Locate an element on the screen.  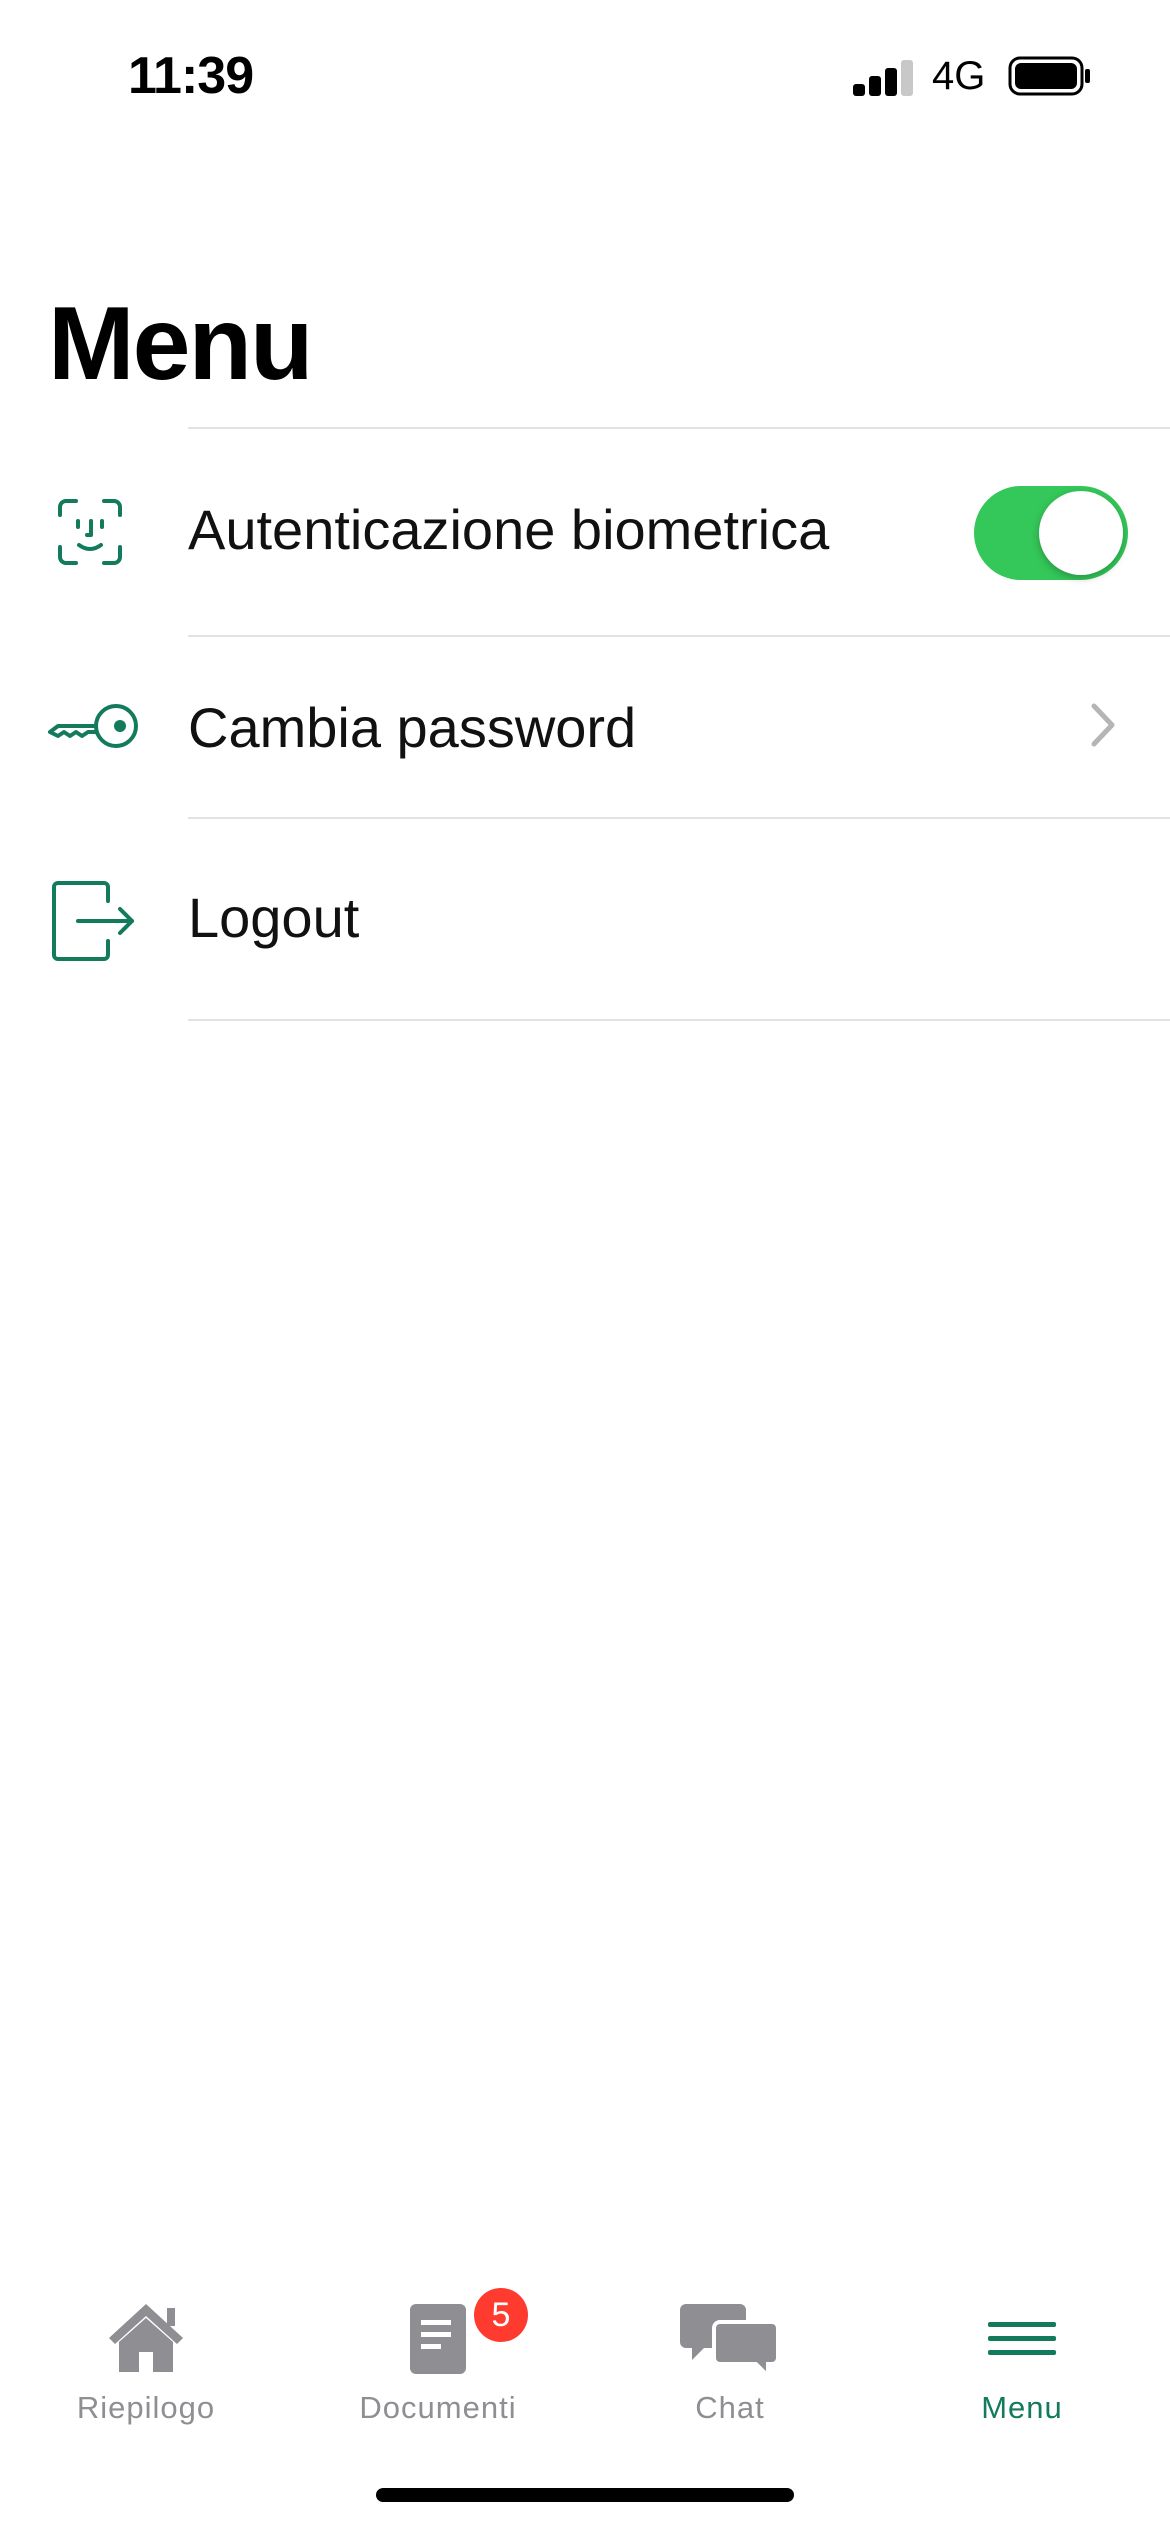
tab-label: Chat is located at coordinates (730, 2407).